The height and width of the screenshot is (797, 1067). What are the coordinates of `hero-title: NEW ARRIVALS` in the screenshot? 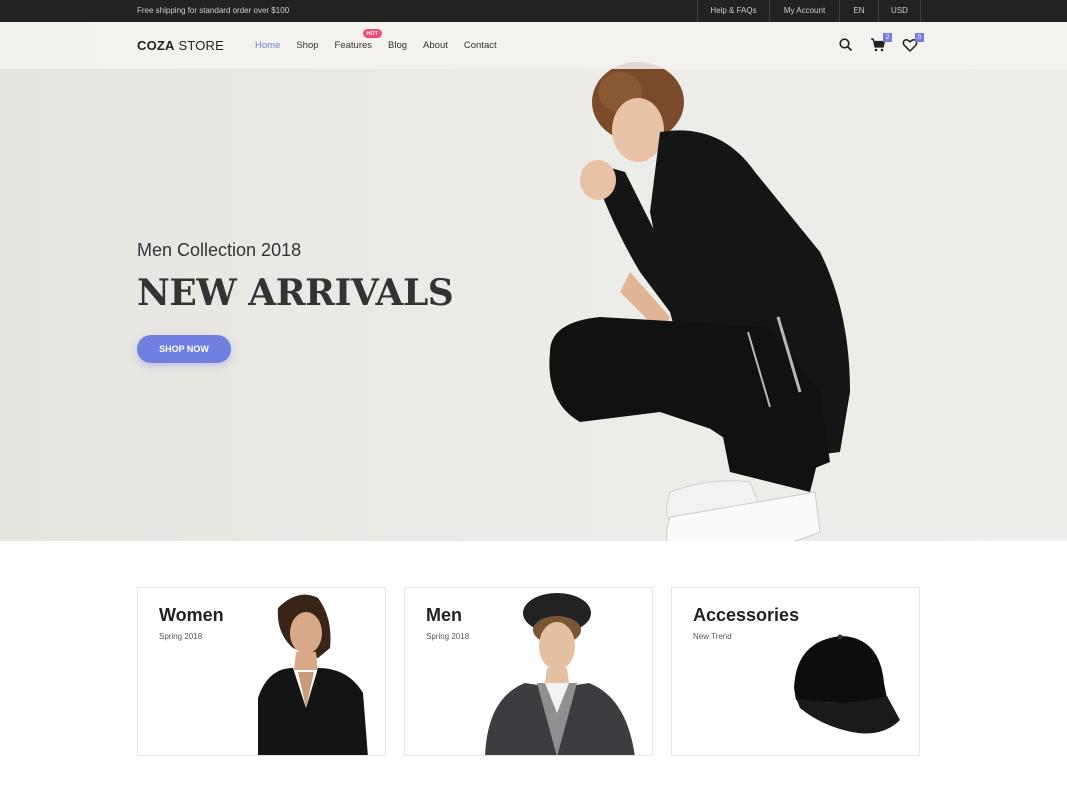 It's located at (295, 293).